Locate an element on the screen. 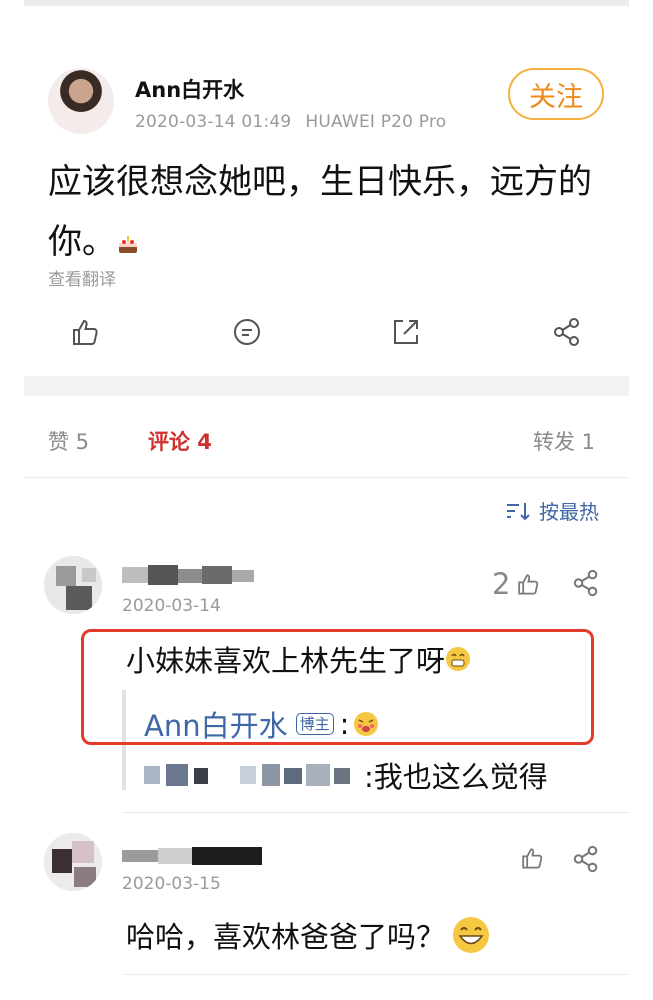  post-device: HUAWEI P20 Pro is located at coordinates (376, 122).